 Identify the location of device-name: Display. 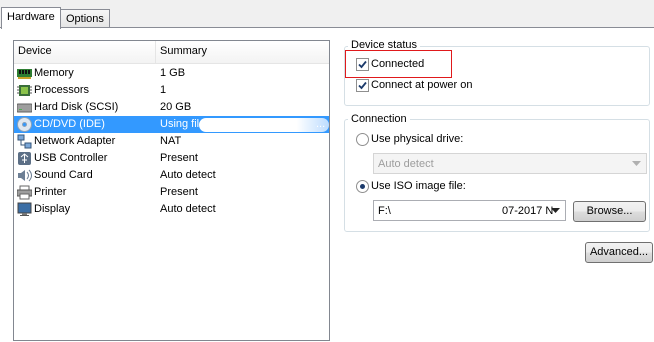
(52, 209).